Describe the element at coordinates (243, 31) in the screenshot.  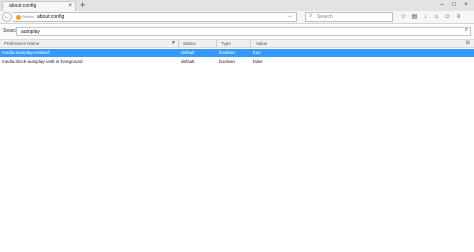
I see `config-search-input: autoplay ⌕` at that location.